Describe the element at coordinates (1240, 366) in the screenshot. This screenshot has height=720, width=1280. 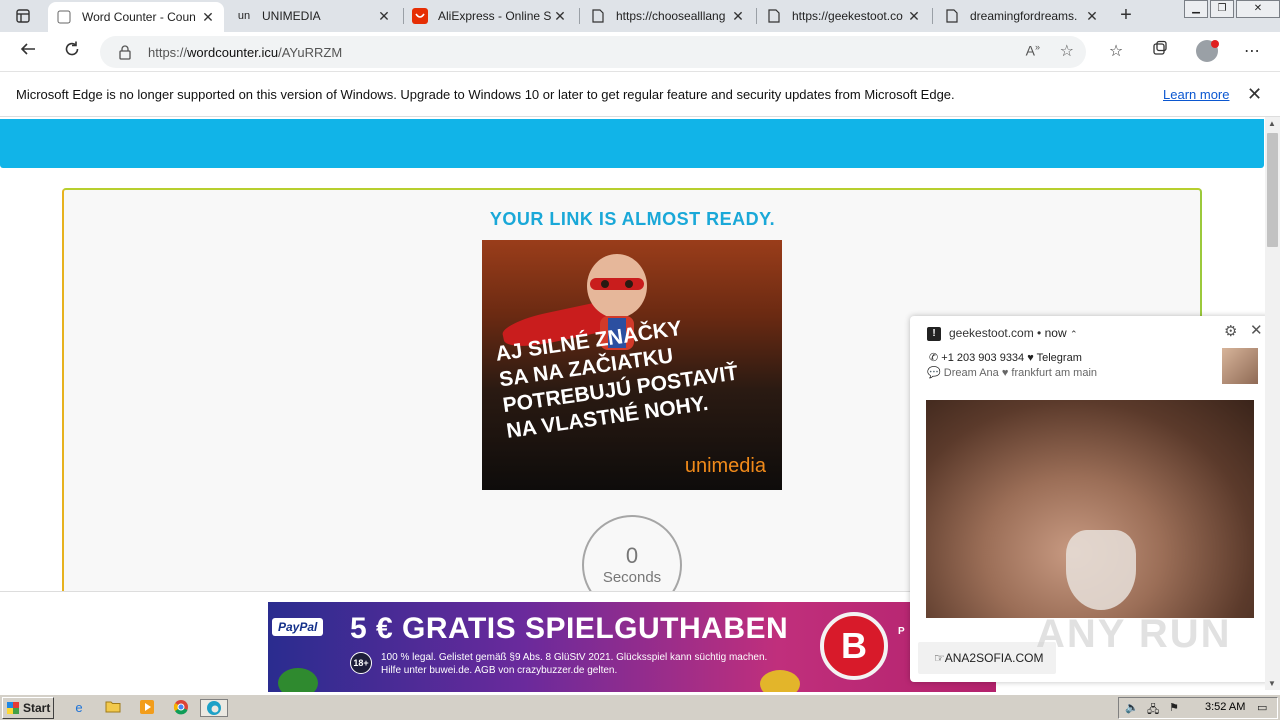
I see `notification-thumbnail` at that location.